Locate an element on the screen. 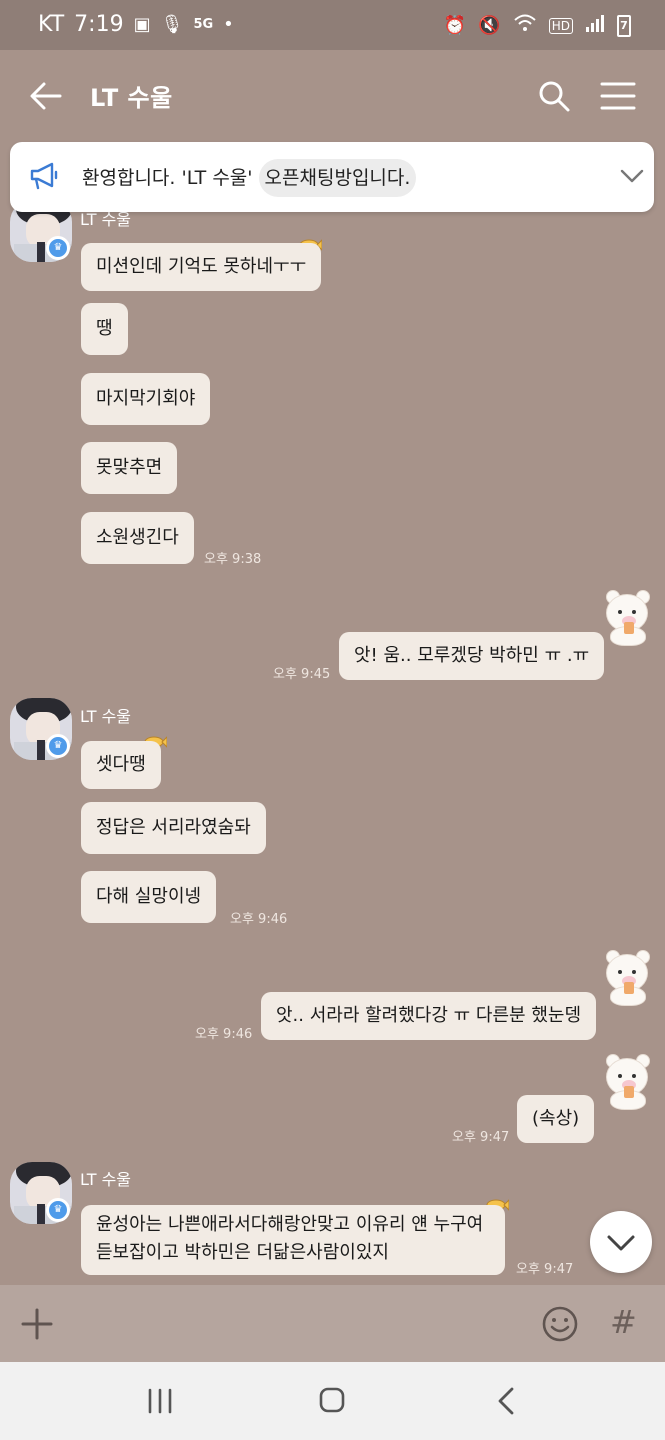 Image resolution: width=665 pixels, height=1440 pixels. system-navigation-bar is located at coordinates (332, 1401).